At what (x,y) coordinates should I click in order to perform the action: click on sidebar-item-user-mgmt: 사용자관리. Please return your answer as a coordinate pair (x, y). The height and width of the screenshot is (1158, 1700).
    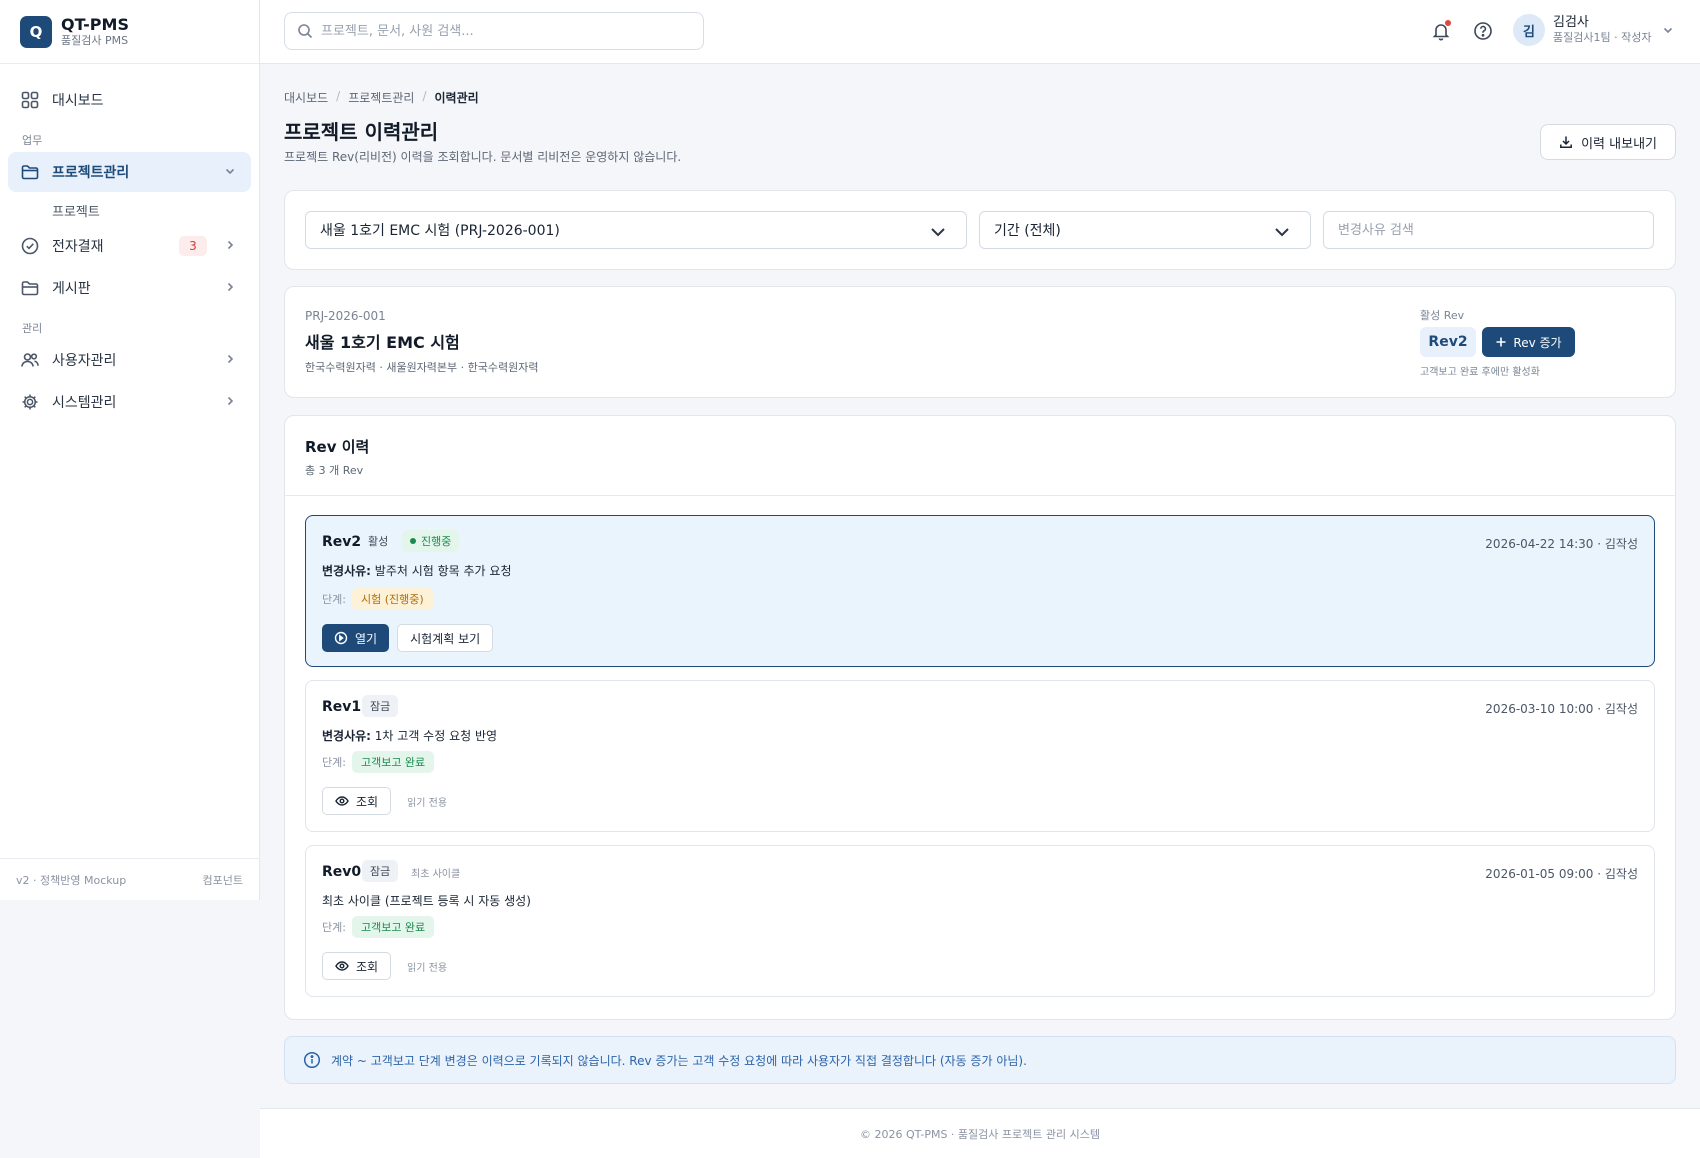
    Looking at the image, I should click on (129, 360).